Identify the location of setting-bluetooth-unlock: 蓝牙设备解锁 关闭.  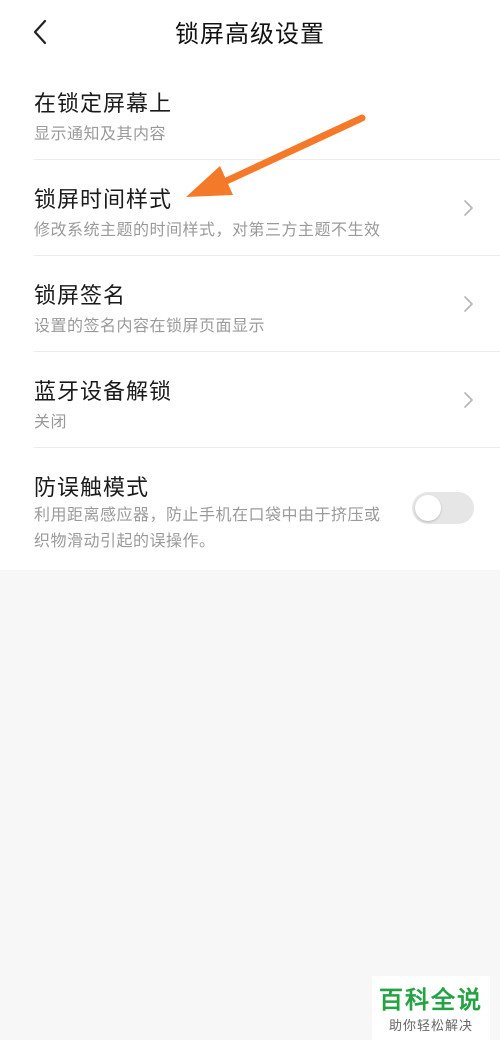
(250, 400).